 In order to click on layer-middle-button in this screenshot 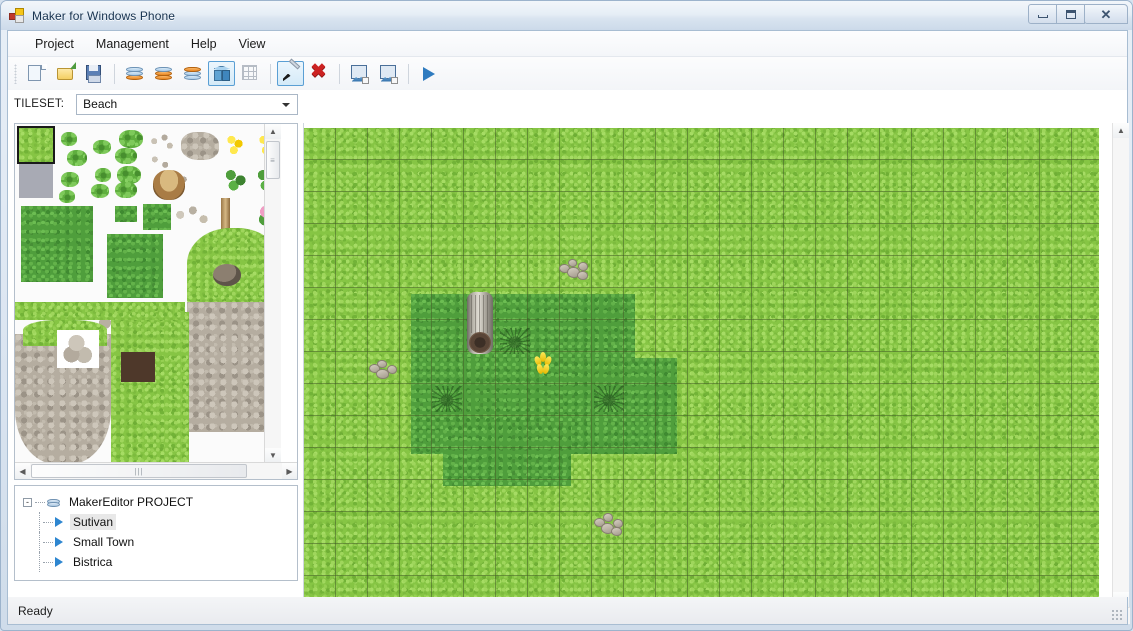, I will do `click(163, 73)`.